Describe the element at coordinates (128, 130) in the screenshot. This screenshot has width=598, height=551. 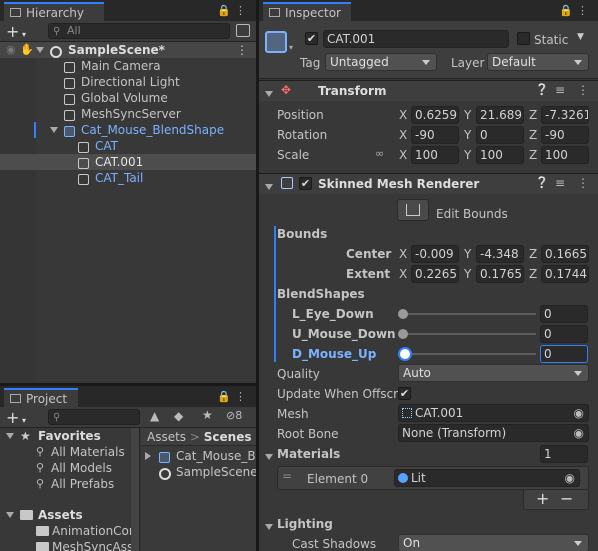
I see `hierarchy-item-cat-mouse-blendshape: Cat_Mouse_BlendShape` at that location.